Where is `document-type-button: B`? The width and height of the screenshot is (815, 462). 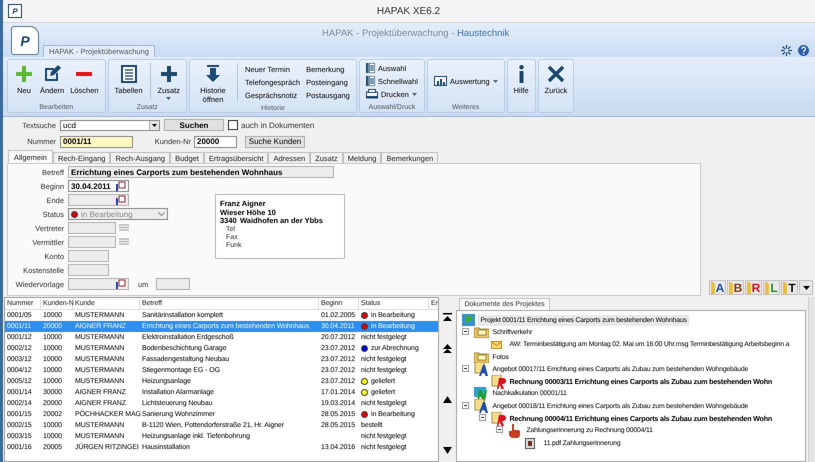 document-type-button: B is located at coordinates (735, 287).